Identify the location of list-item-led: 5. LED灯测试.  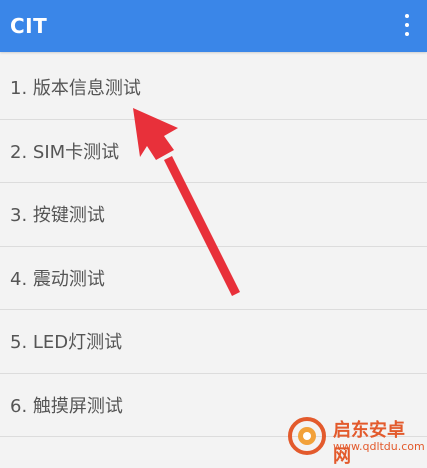
(213, 342).